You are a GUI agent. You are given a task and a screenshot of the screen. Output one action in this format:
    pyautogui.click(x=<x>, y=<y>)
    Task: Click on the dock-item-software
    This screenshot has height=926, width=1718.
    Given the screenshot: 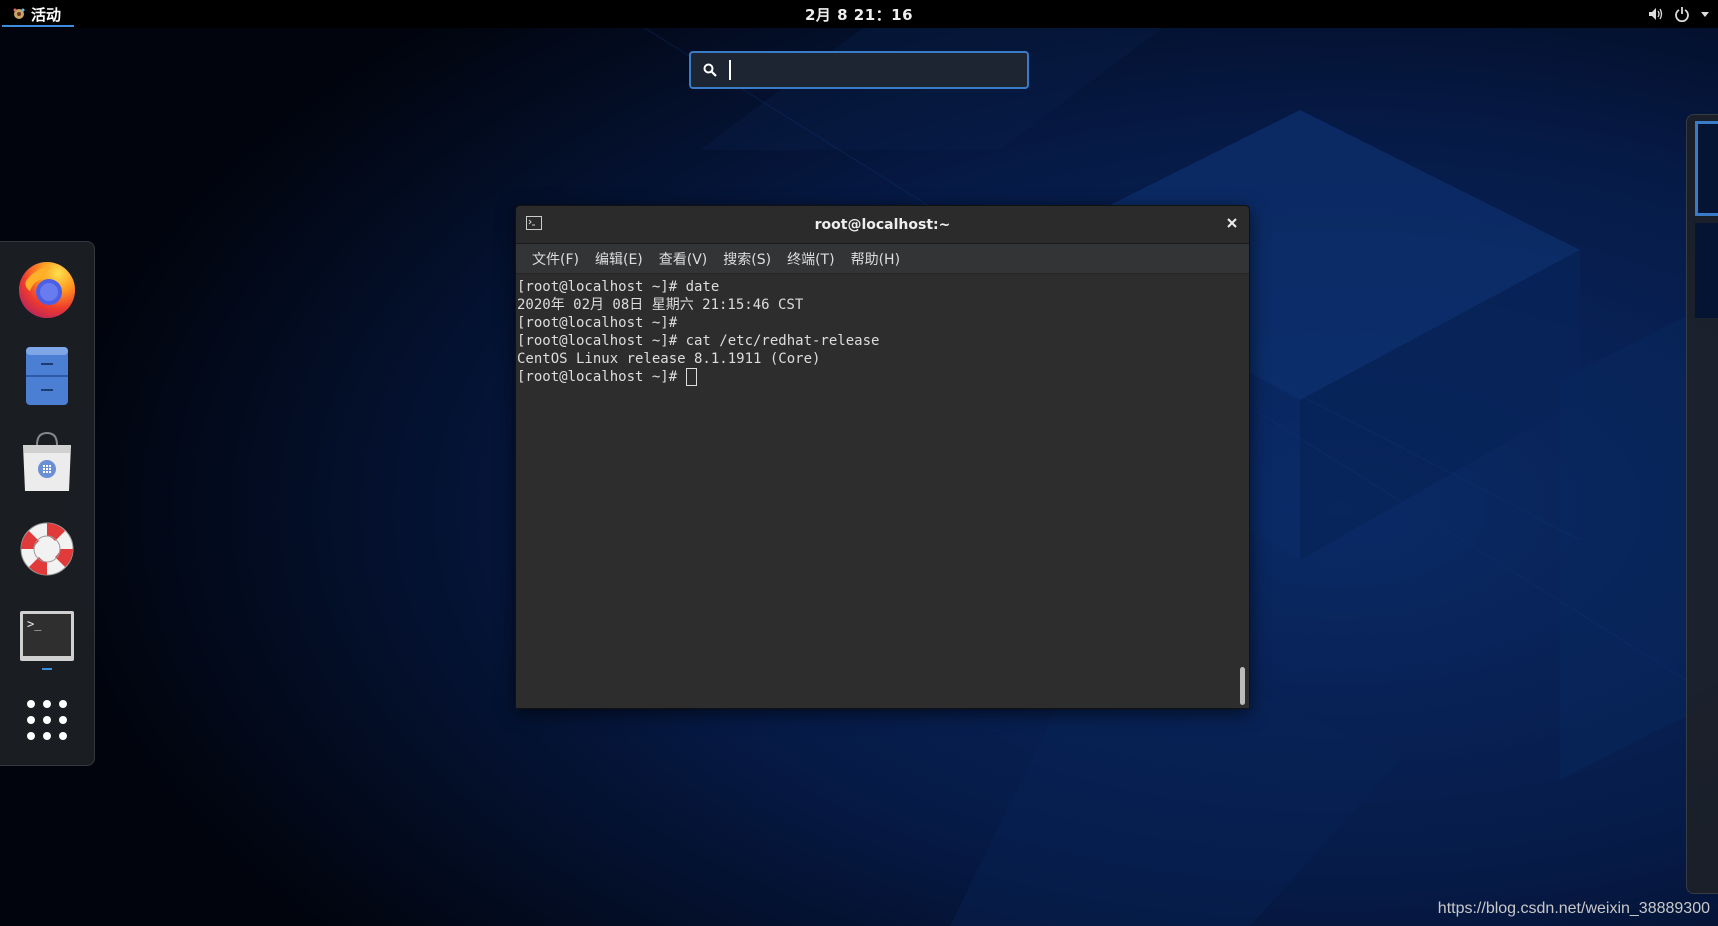 What is the action you would take?
    pyautogui.click(x=47, y=462)
    